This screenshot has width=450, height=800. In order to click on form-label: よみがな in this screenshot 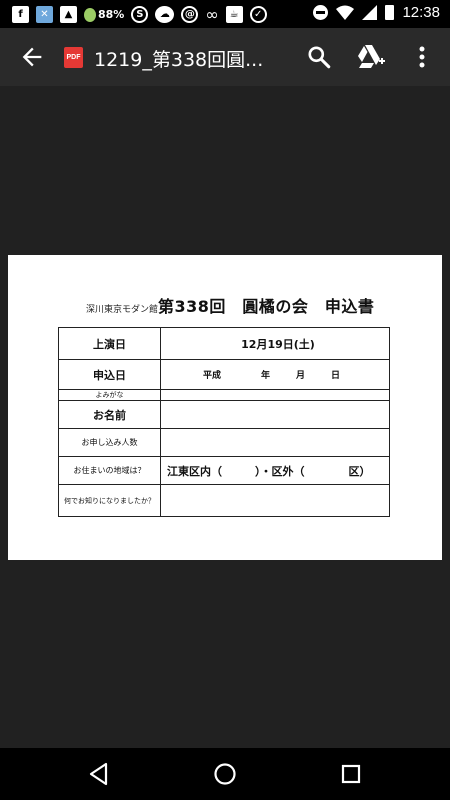, I will do `click(109, 395)`.